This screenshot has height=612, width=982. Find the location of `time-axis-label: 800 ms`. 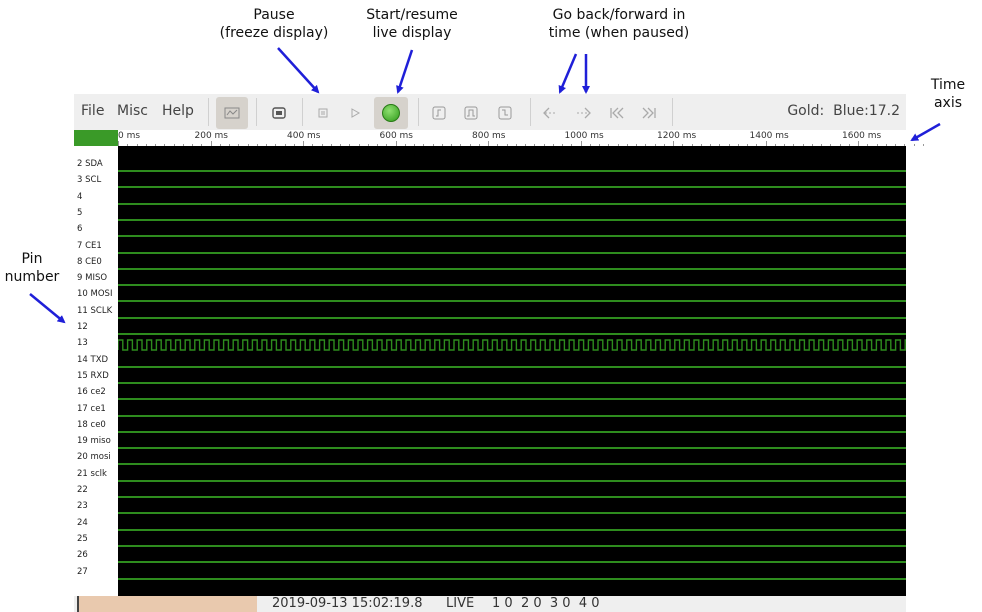

time-axis-label: 800 ms is located at coordinates (489, 136).